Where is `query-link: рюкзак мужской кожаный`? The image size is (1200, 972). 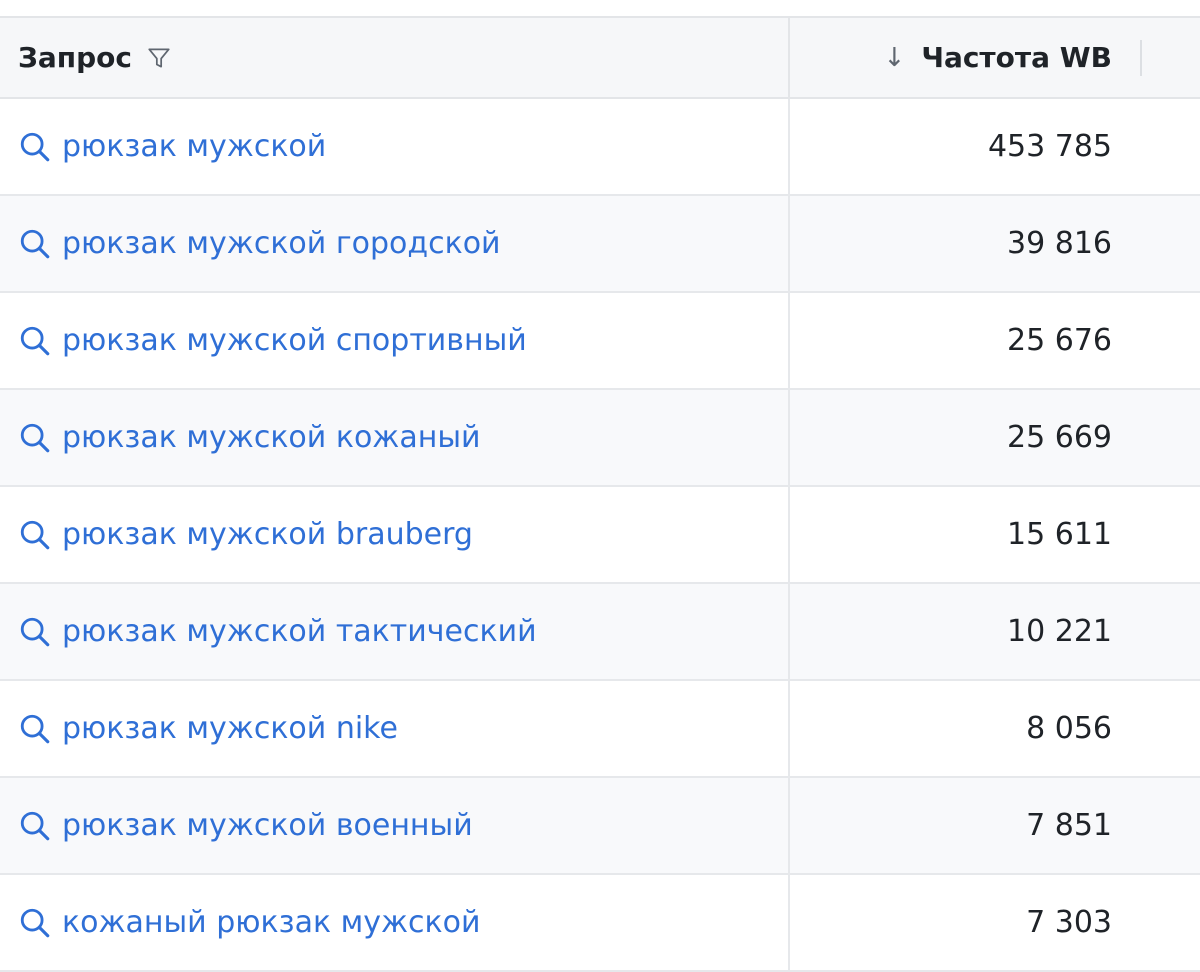
query-link: рюкзак мужской кожаный is located at coordinates (394, 437).